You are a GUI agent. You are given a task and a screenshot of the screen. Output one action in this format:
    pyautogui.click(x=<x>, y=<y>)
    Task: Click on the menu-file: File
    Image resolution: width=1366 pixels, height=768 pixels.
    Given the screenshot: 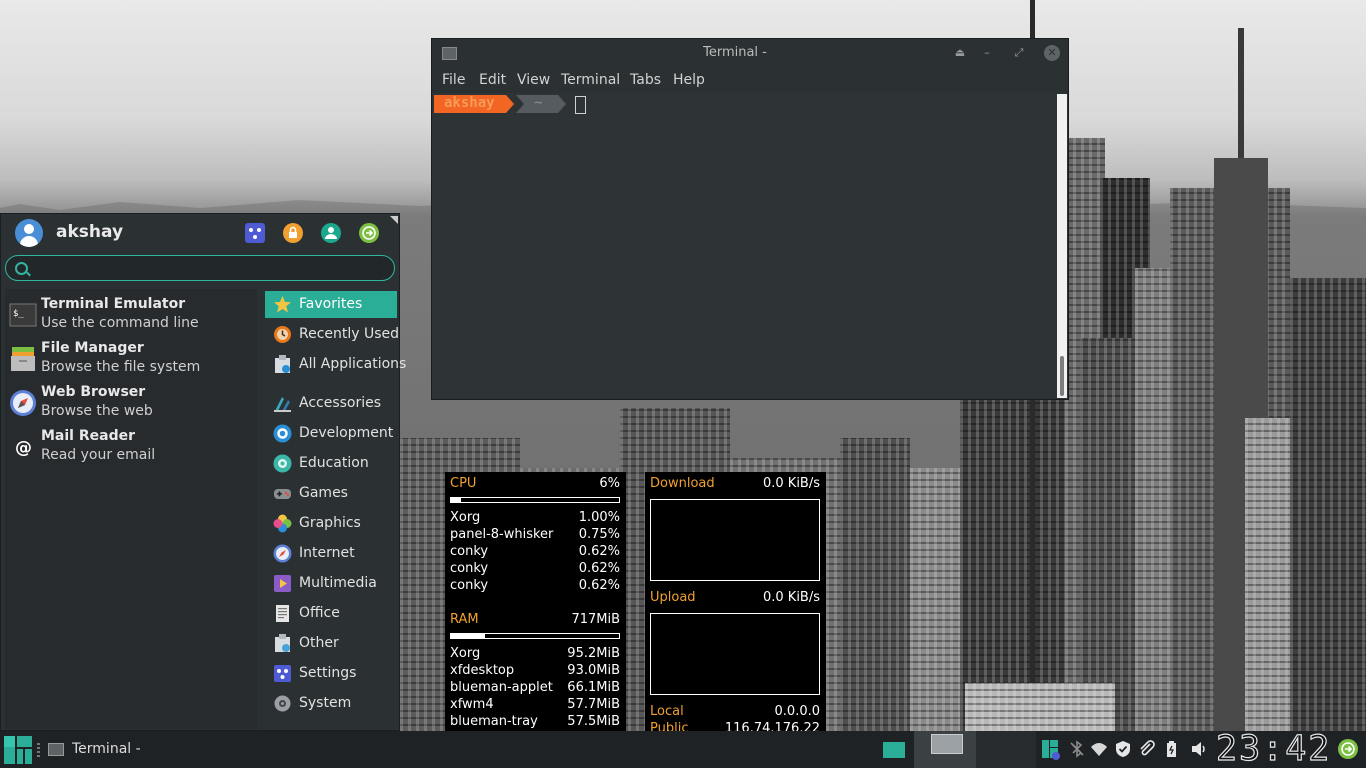 What is the action you would take?
    pyautogui.click(x=453, y=80)
    